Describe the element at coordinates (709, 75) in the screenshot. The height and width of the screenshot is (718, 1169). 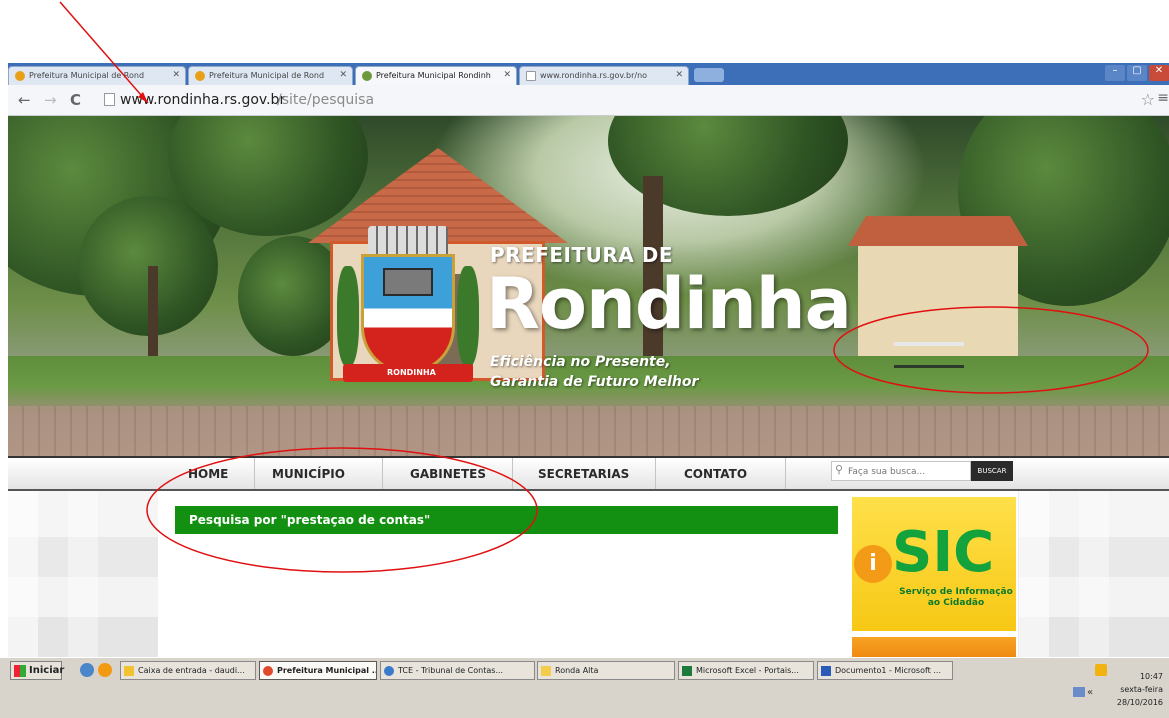
I see `new-tab-button` at that location.